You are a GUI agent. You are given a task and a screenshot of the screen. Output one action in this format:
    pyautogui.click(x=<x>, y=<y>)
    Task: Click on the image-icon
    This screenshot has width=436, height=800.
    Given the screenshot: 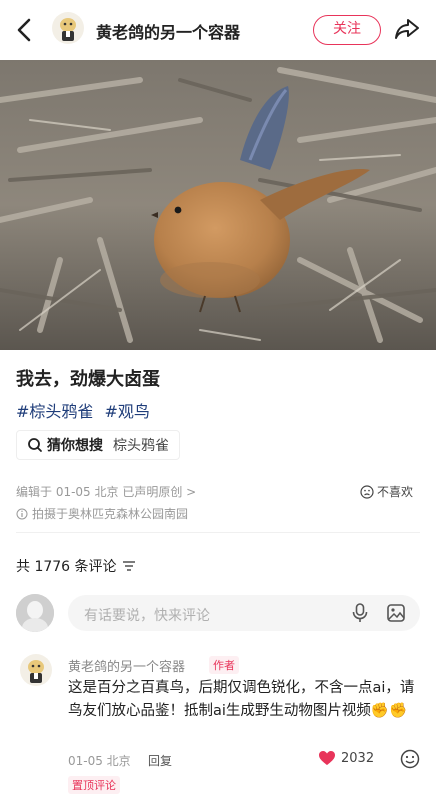 What is the action you would take?
    pyautogui.click(x=396, y=613)
    